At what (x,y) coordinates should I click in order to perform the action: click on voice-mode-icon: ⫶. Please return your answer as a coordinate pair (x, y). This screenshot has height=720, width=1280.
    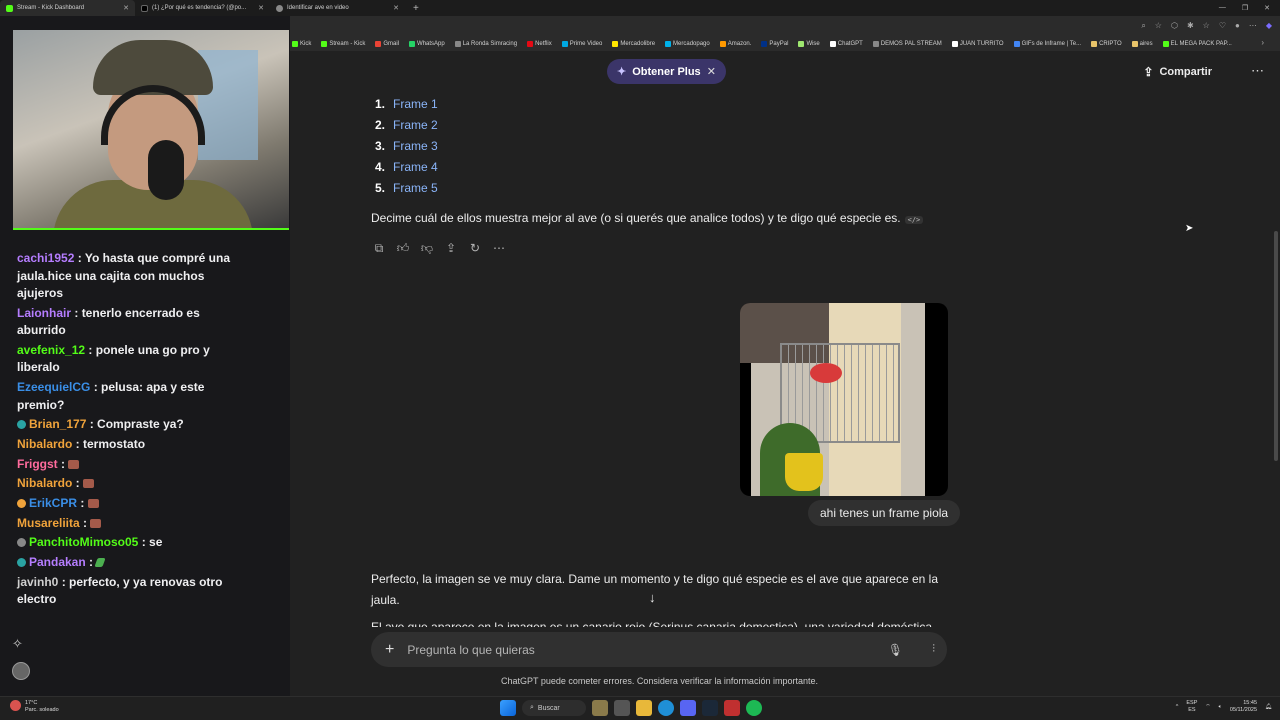
    Looking at the image, I should click on (933, 649).